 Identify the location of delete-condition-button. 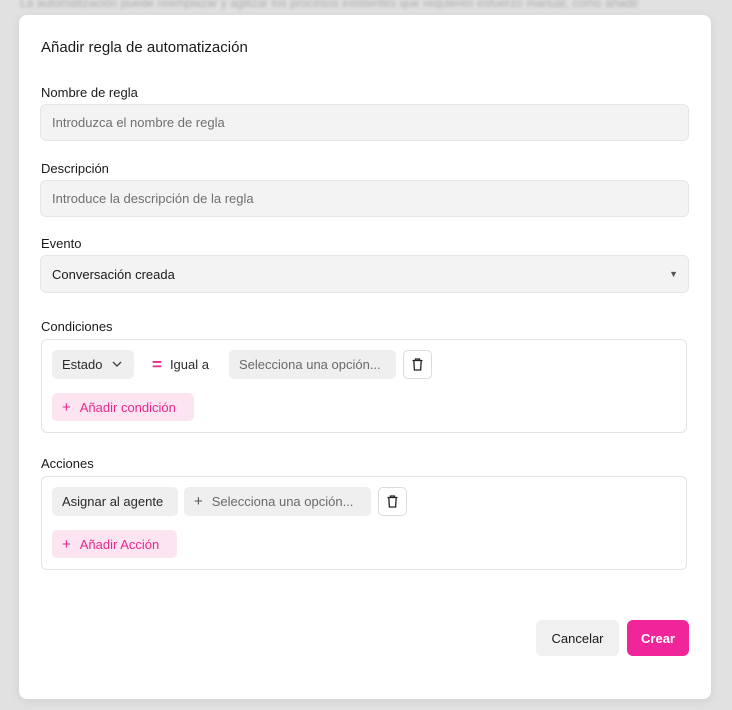
(417, 364).